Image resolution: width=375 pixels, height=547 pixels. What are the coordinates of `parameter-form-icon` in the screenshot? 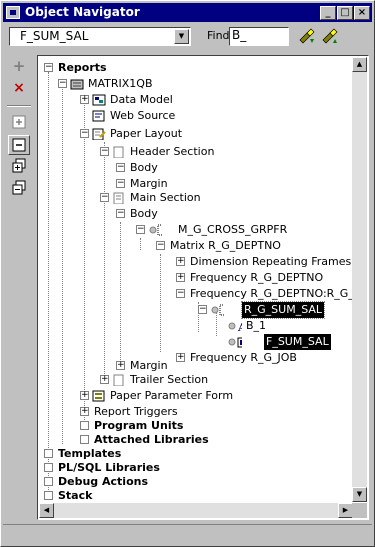 It's located at (98, 396).